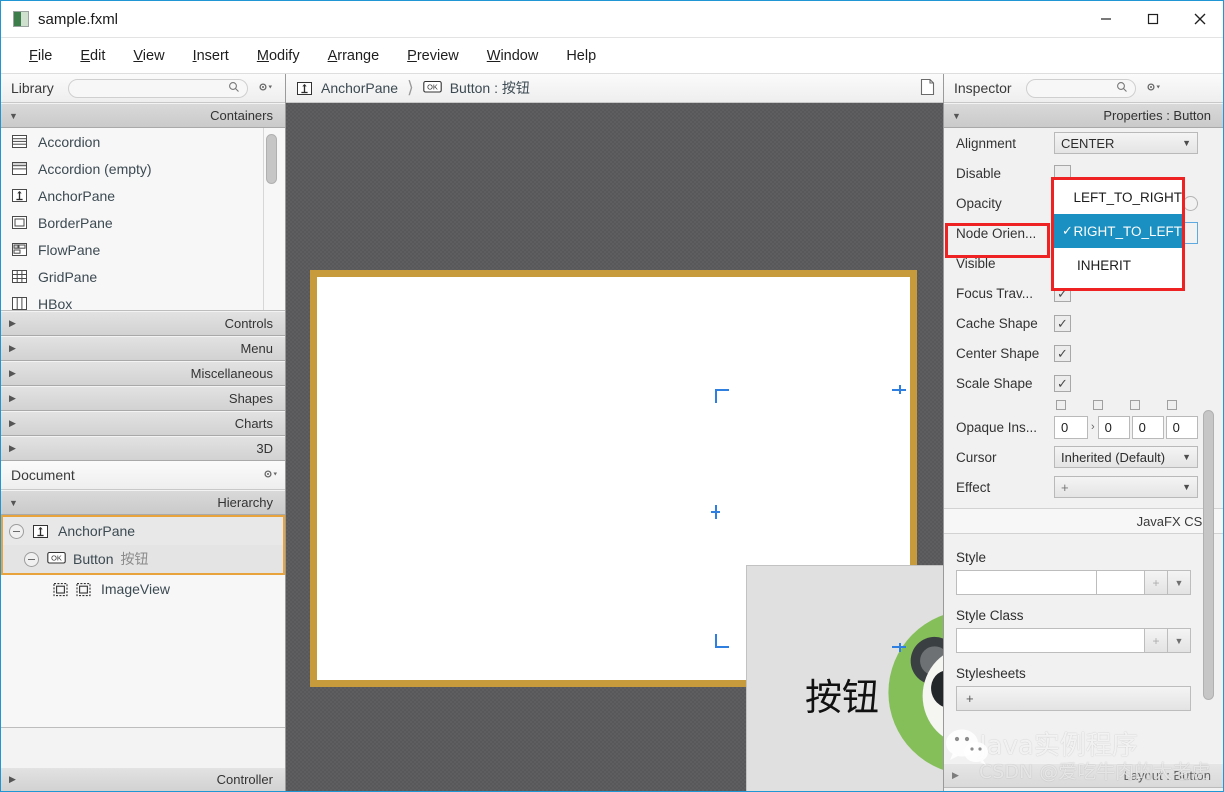 The width and height of the screenshot is (1224, 792). Describe the element at coordinates (143, 559) in the screenshot. I see `tree-row-button: OK Button 按钮` at that location.